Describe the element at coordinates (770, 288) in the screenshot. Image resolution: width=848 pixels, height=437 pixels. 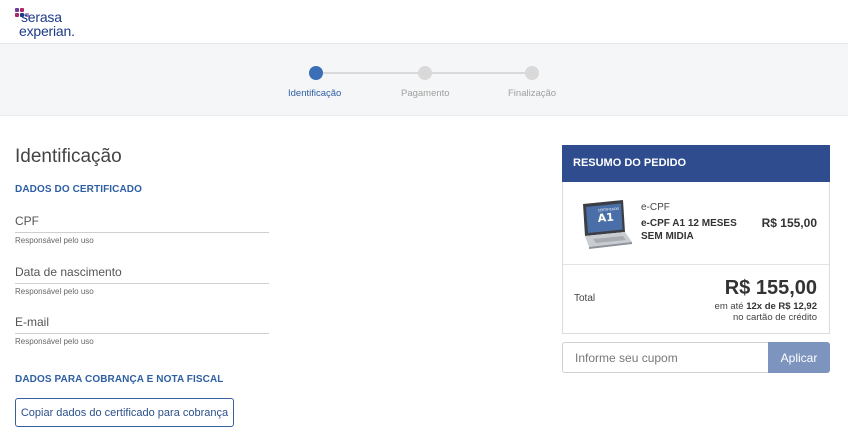
I see `total-value: R$ 155,00` at that location.